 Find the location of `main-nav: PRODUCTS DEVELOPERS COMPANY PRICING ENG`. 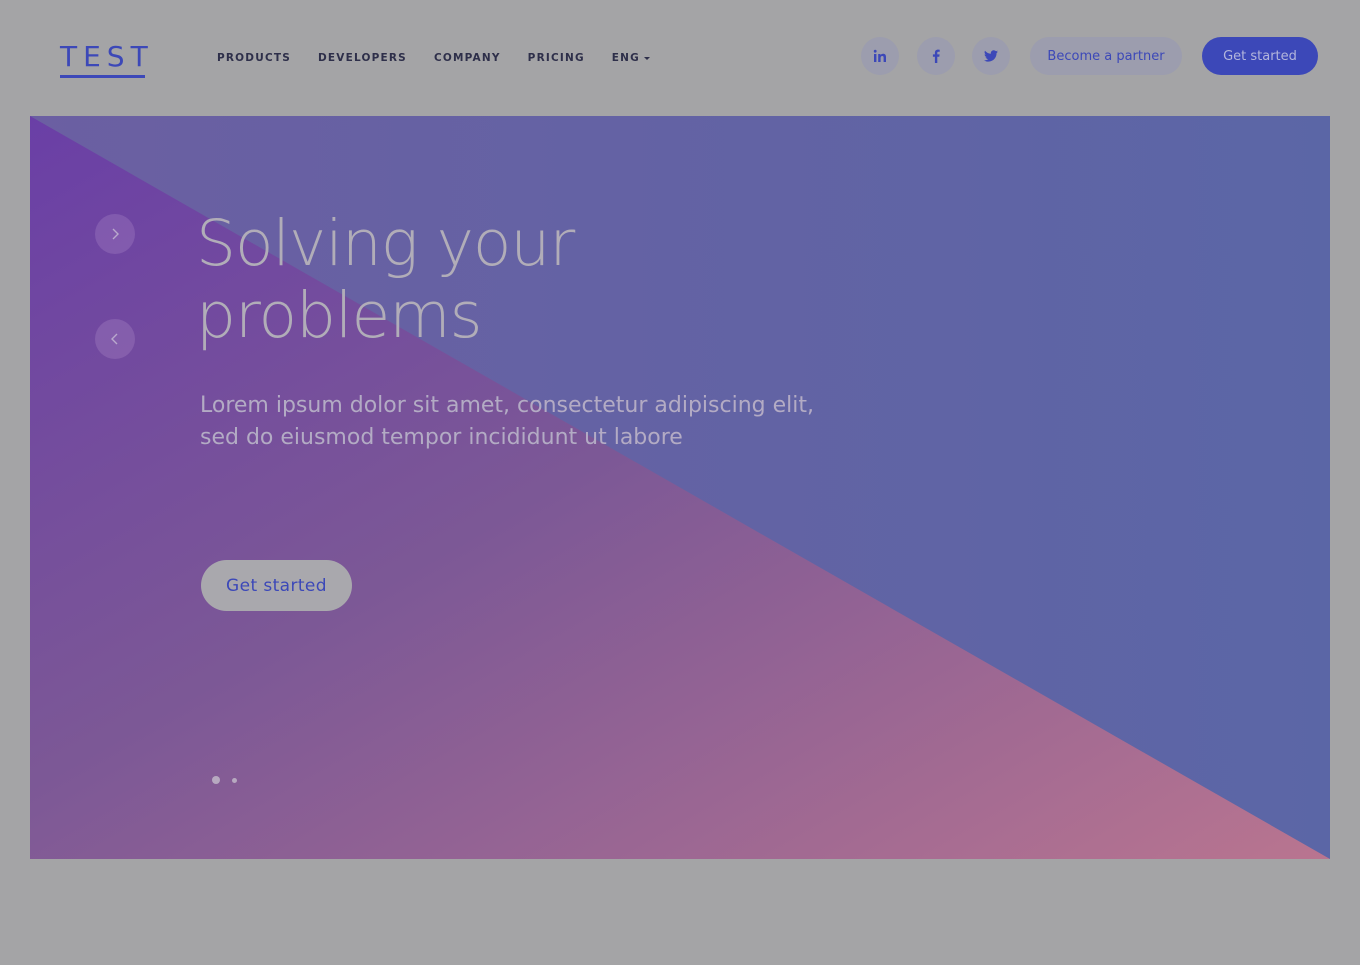

main-nav: PRODUCTS DEVELOPERS COMPANY PRICING ENG is located at coordinates (433, 58).